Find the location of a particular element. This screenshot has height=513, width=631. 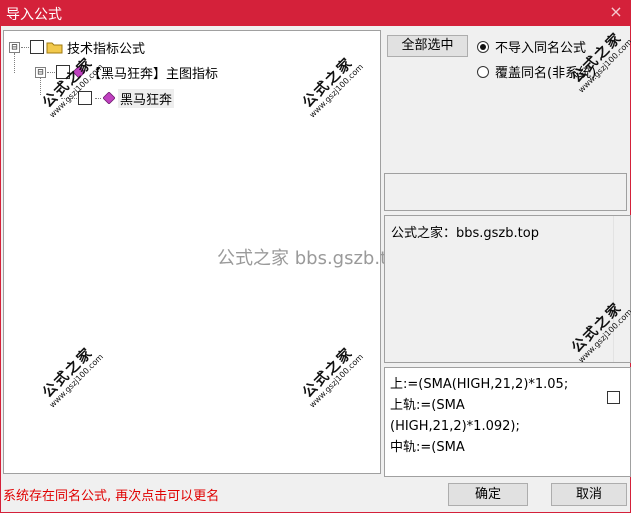

code-line: (HIGH,21,2)*1.092); is located at coordinates (455, 426).